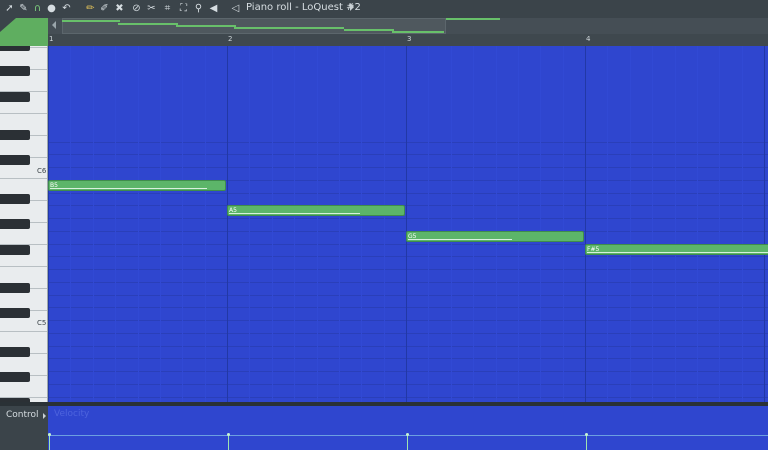 The height and width of the screenshot is (450, 768). Describe the element at coordinates (230, 39) in the screenshot. I see `bar-label: 2` at that location.